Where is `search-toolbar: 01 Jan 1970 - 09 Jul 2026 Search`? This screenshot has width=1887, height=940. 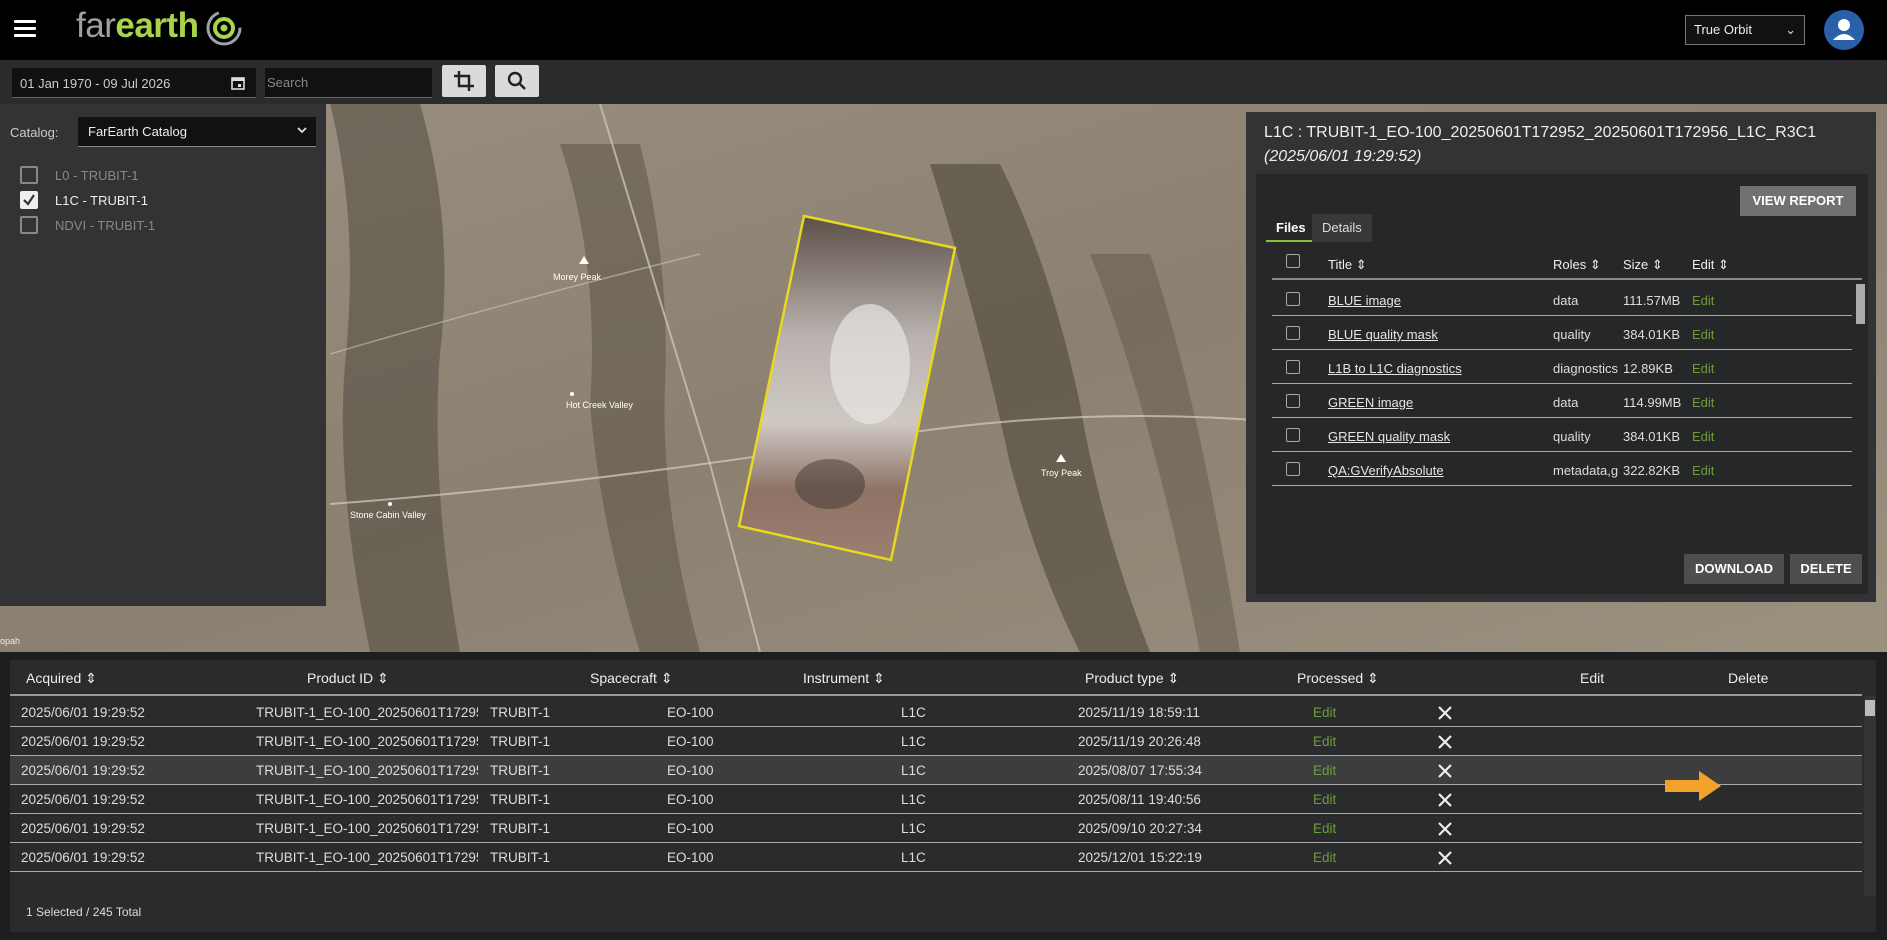 search-toolbar: 01 Jan 1970 - 09 Jul 2026 Search is located at coordinates (943, 82).